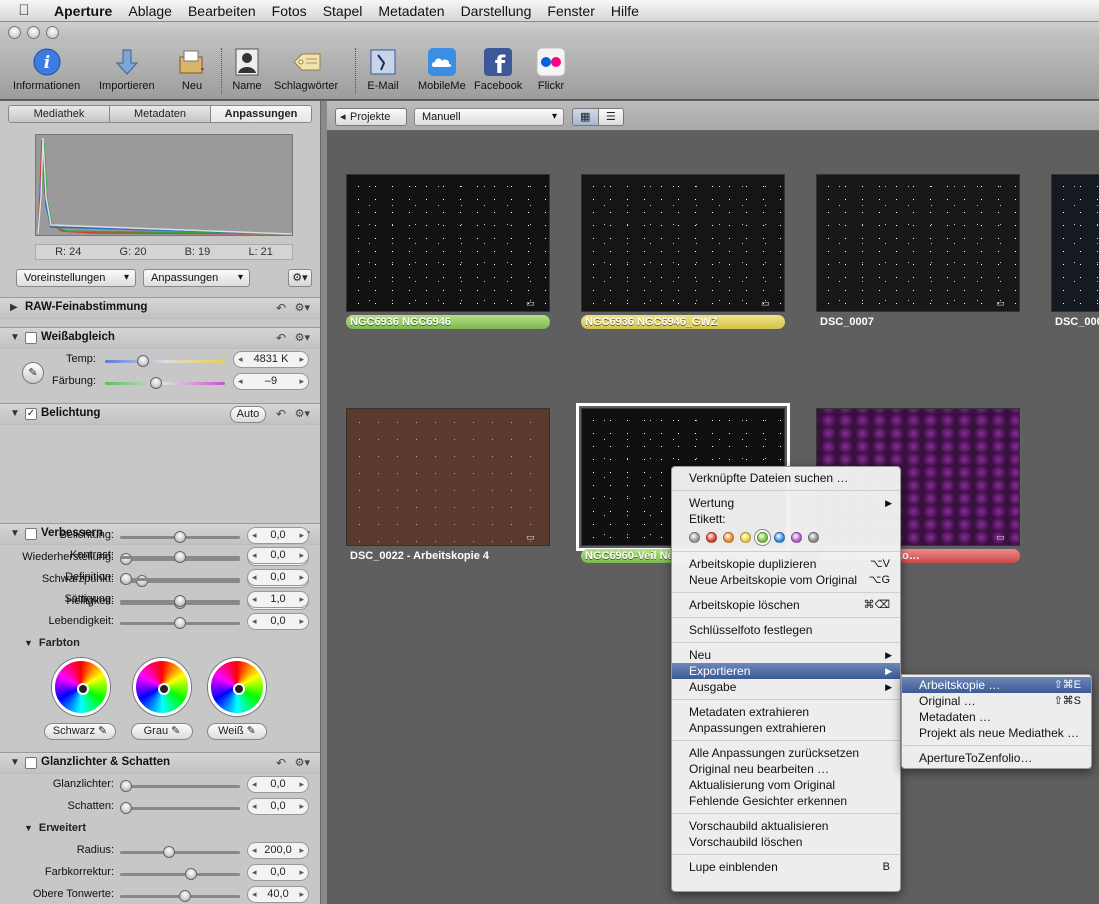 The image size is (1099, 904). I want to click on menu-item: Neu ▶, so click(786, 655).